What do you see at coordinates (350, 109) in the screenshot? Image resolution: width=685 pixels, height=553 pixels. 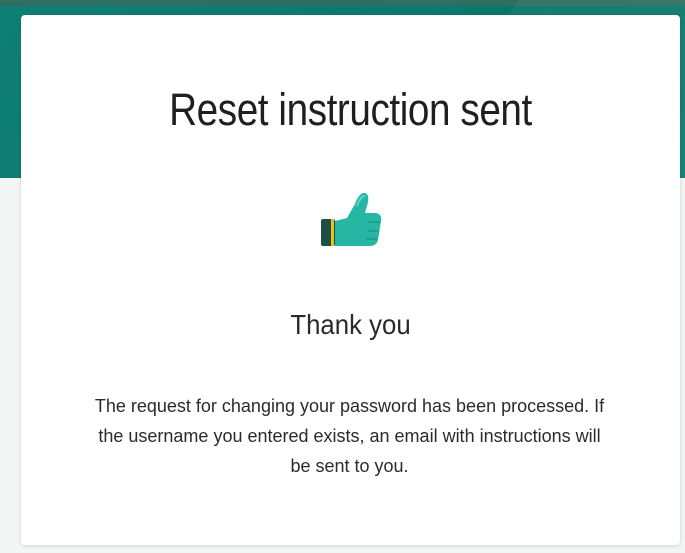 I see `page-title: Reset instruction sent` at bounding box center [350, 109].